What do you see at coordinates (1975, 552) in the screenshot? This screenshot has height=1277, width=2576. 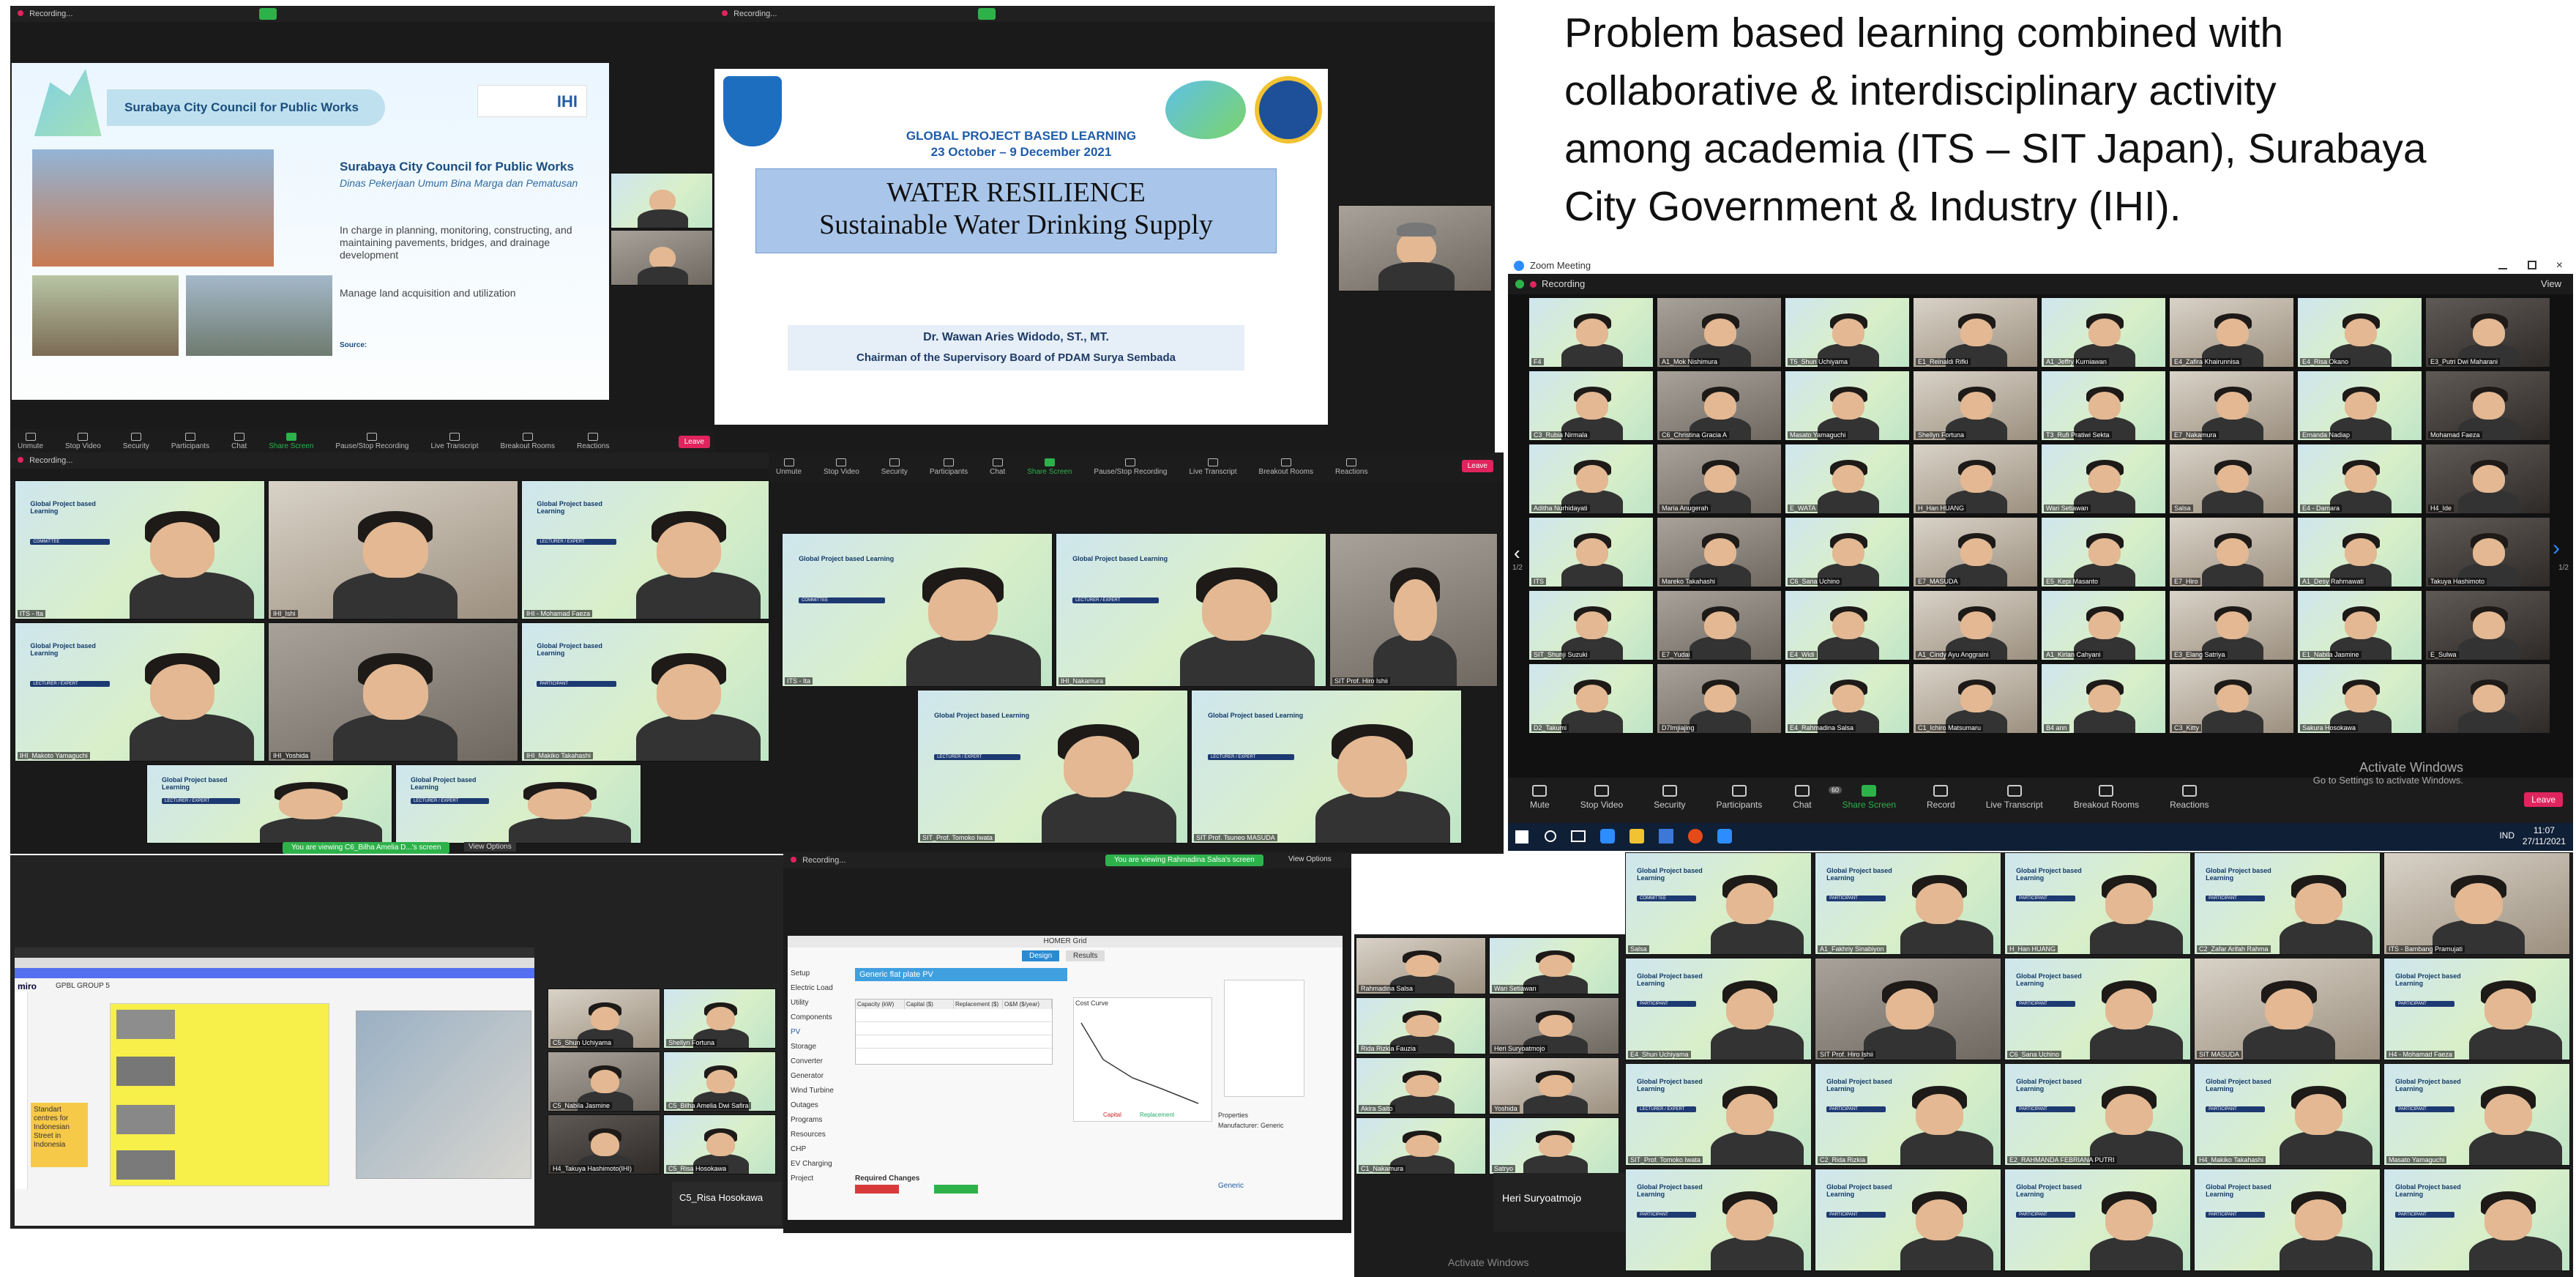 I see `video-tile: E7_MASUDA` at bounding box center [1975, 552].